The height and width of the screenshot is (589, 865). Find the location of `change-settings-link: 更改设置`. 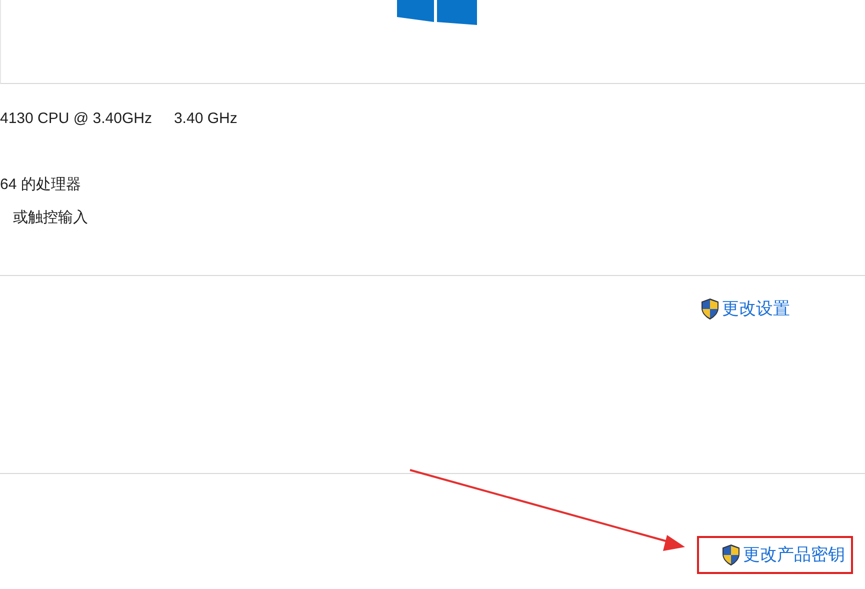

change-settings-link: 更改设置 is located at coordinates (745, 308).